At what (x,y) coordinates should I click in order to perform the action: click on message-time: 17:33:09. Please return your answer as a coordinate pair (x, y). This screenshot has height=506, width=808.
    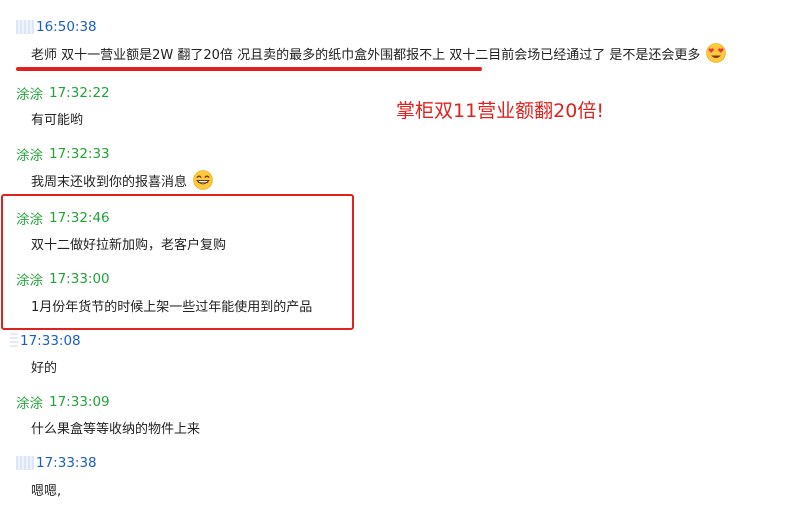
    Looking at the image, I should click on (79, 402).